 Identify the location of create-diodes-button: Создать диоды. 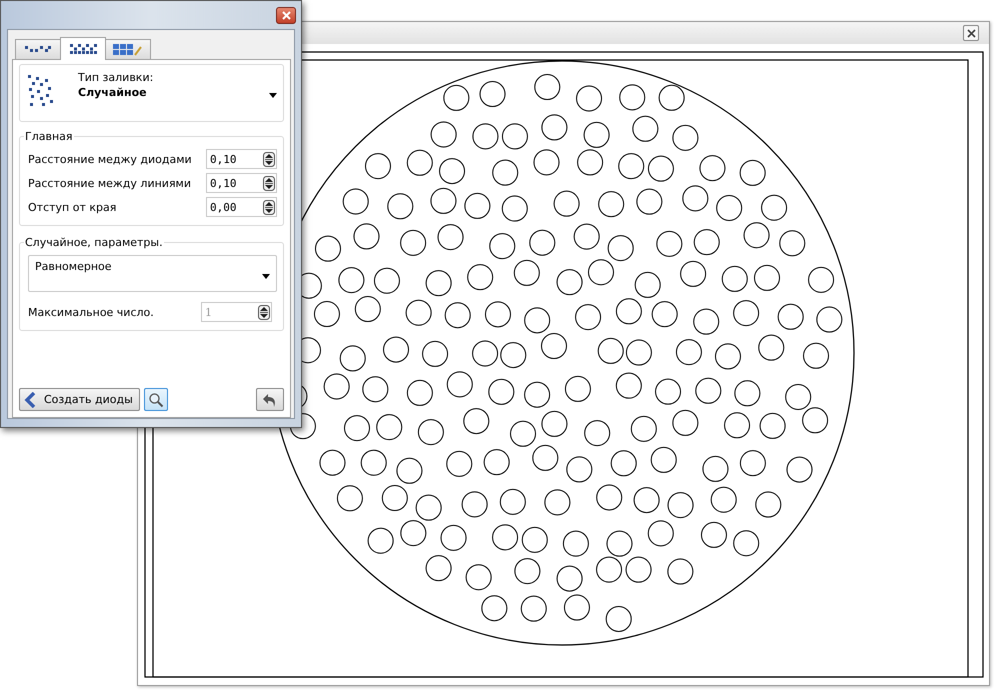
(79, 399).